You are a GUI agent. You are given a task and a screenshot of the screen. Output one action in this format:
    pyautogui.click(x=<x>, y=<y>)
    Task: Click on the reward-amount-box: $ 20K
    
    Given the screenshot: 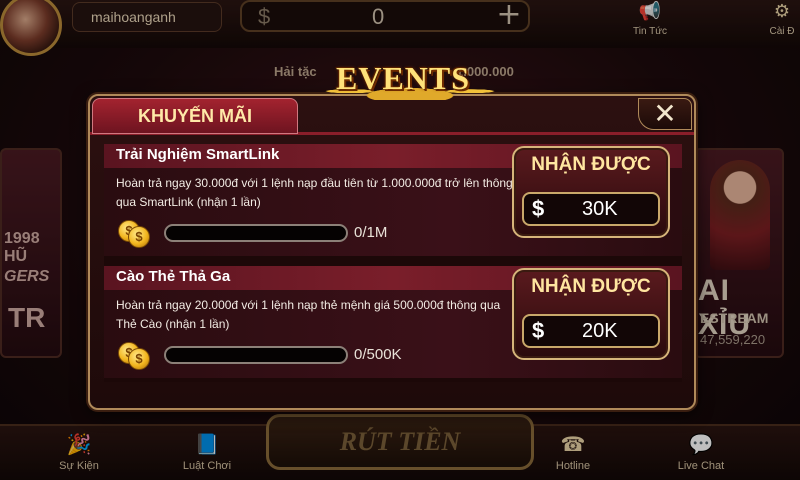 What is the action you would take?
    pyautogui.click(x=591, y=331)
    